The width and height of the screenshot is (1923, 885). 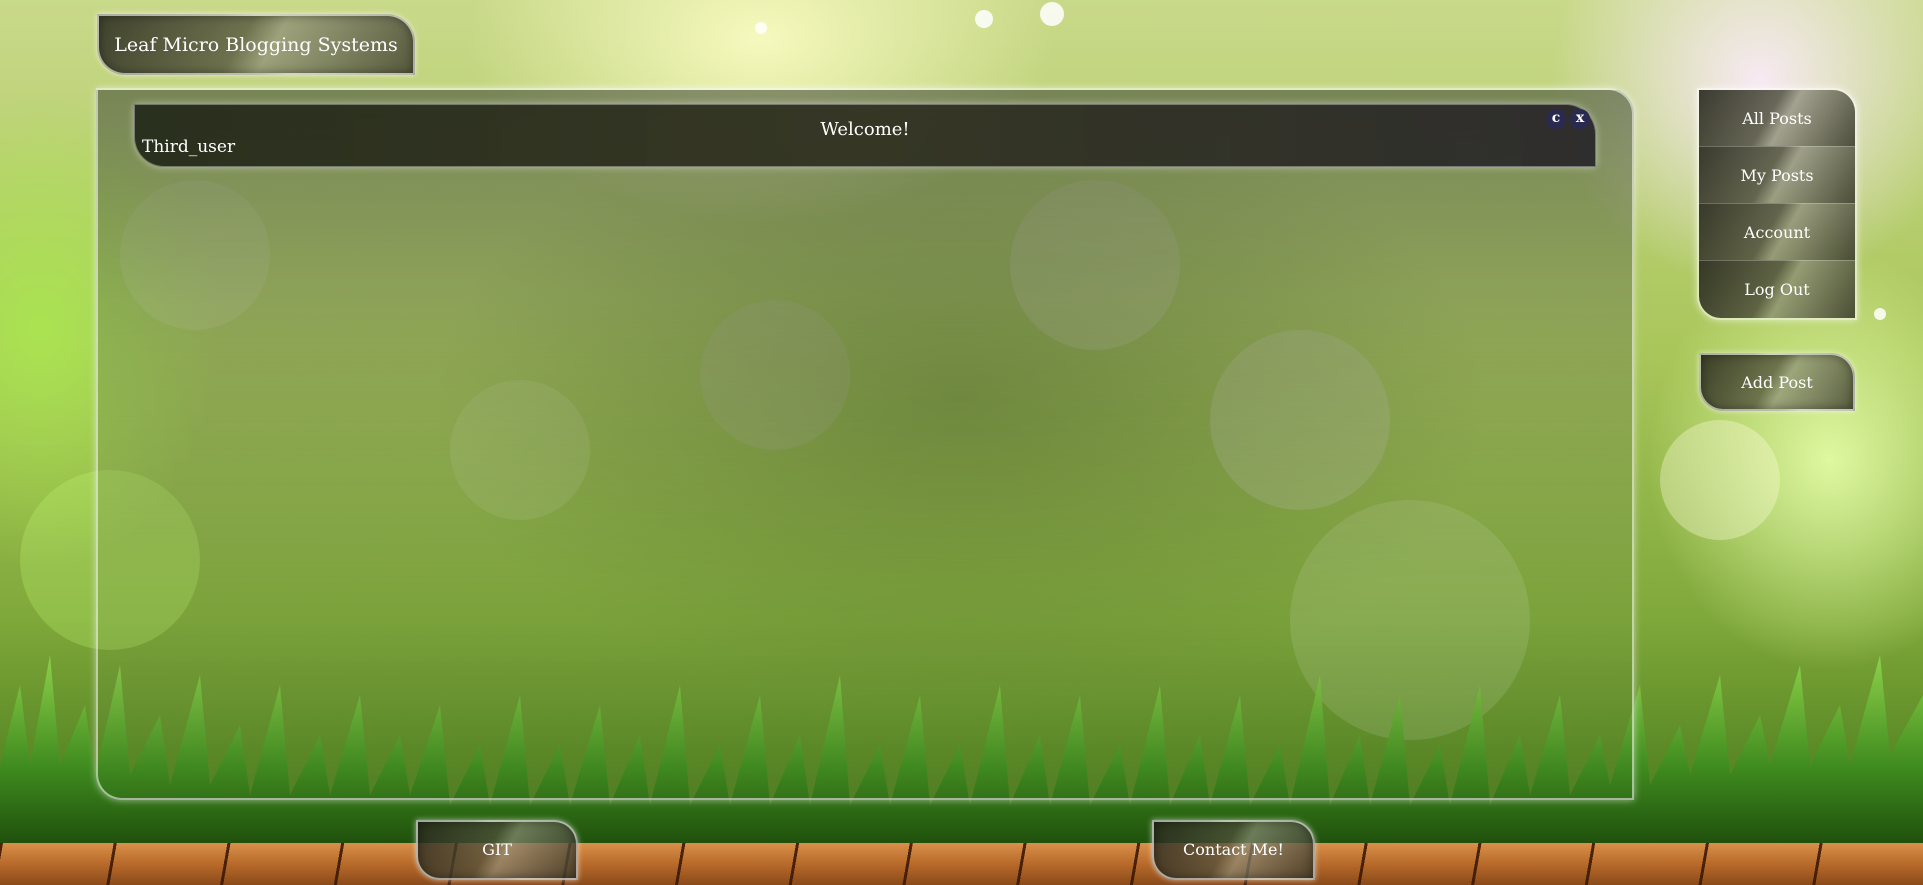 What do you see at coordinates (865, 129) in the screenshot?
I see `welcome-text: Welcome!` at bounding box center [865, 129].